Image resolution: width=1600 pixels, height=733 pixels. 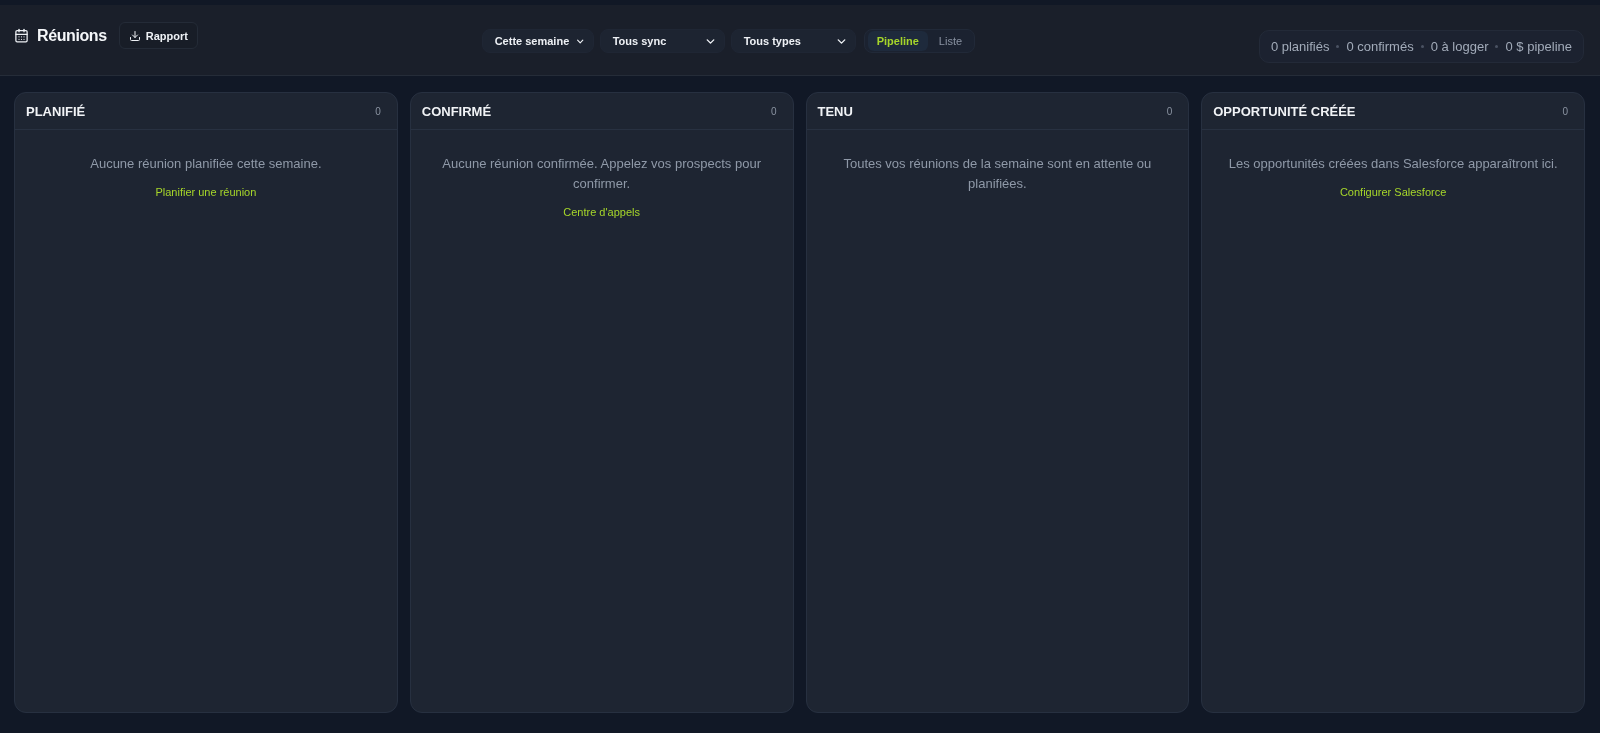 I want to click on report-button: Rapport, so click(x=158, y=35).